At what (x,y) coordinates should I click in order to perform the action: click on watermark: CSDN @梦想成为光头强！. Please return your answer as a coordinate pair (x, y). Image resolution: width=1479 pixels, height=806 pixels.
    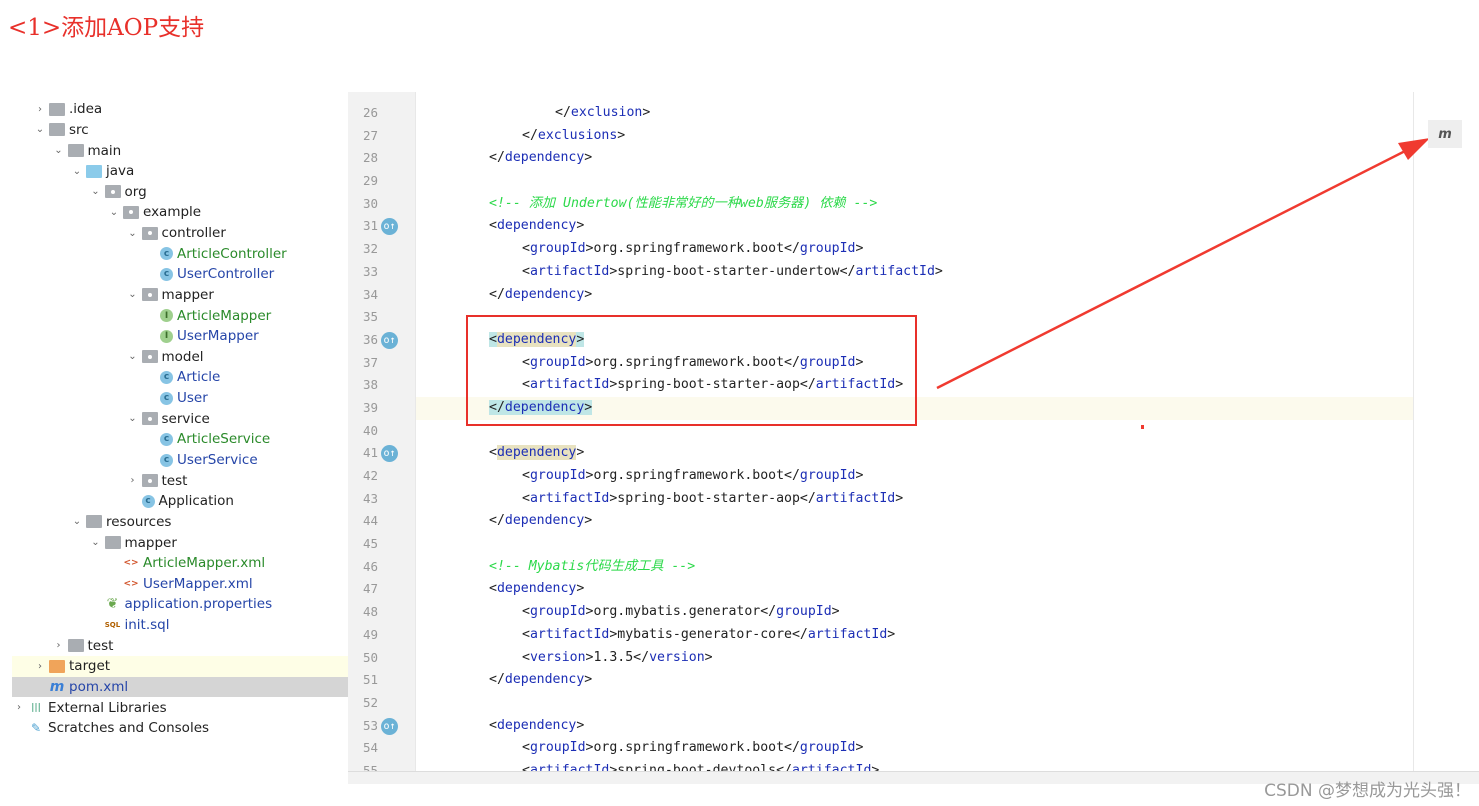
    Looking at the image, I should click on (1367, 791).